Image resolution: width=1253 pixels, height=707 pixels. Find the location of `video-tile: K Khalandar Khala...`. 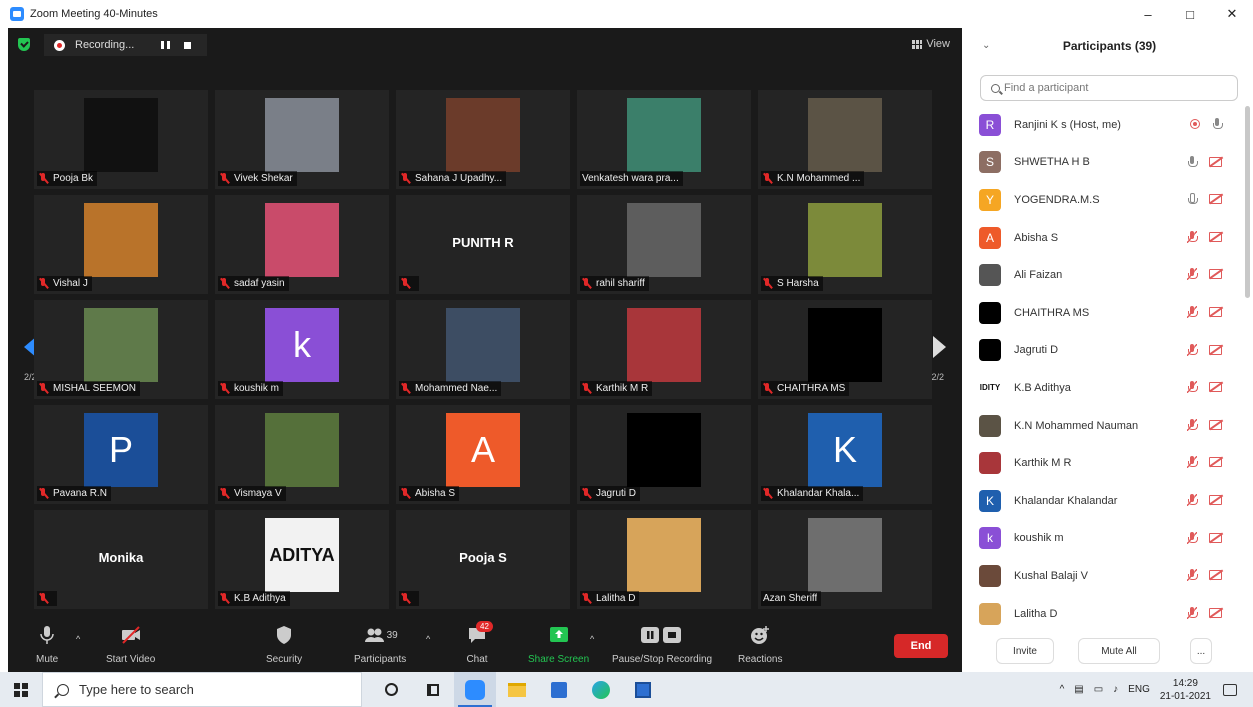

video-tile: K Khalandar Khala... is located at coordinates (845, 454).